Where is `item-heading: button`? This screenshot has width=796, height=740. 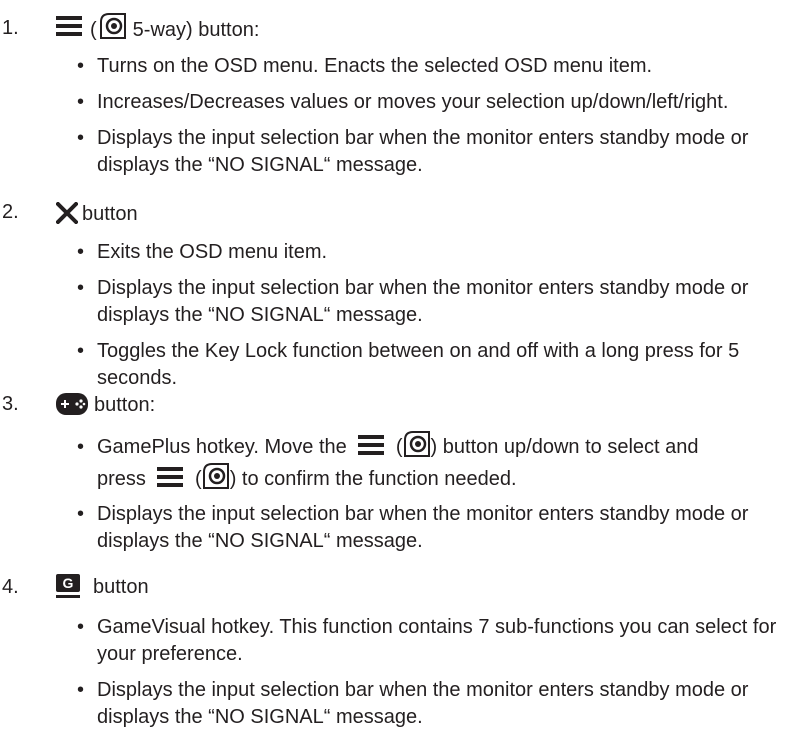
item-heading: button is located at coordinates (97, 212).